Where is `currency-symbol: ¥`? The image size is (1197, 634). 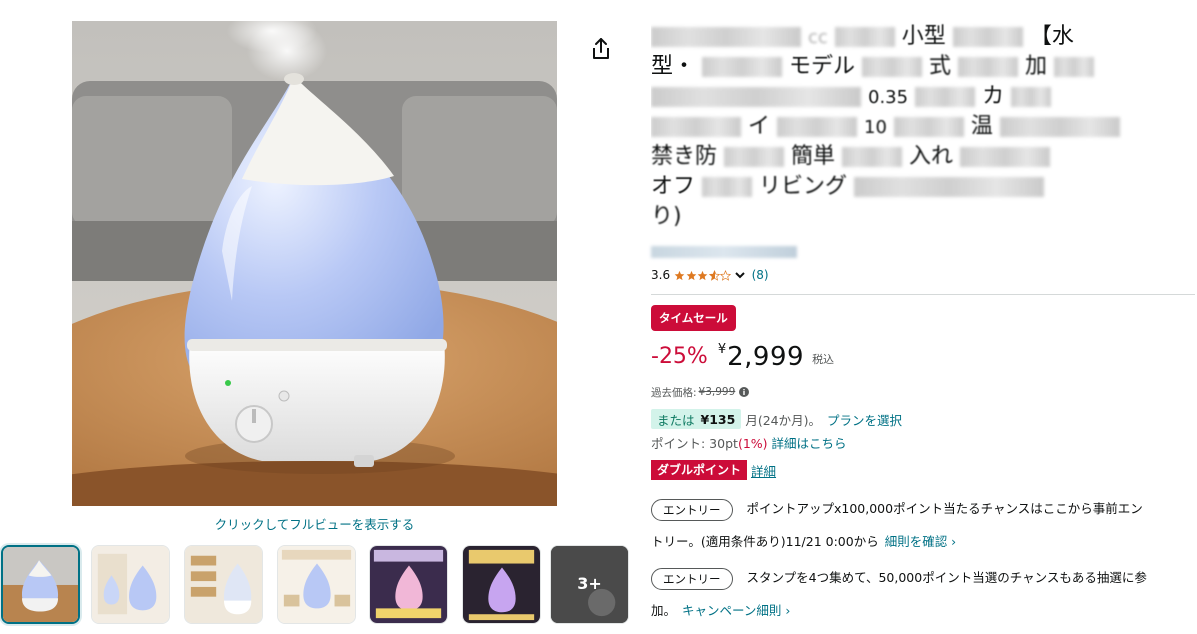 currency-symbol: ¥ is located at coordinates (722, 349).